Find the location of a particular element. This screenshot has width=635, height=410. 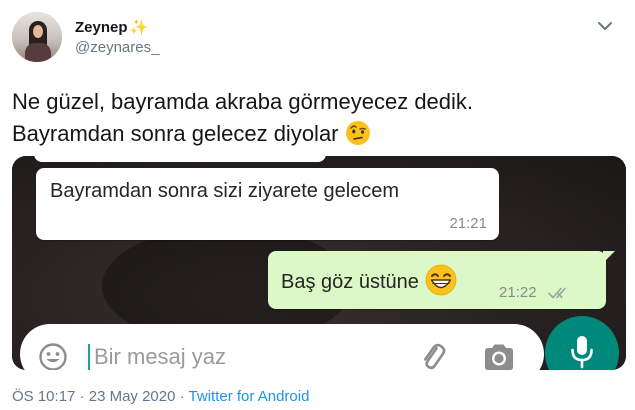

microphone-icon is located at coordinates (582, 352).